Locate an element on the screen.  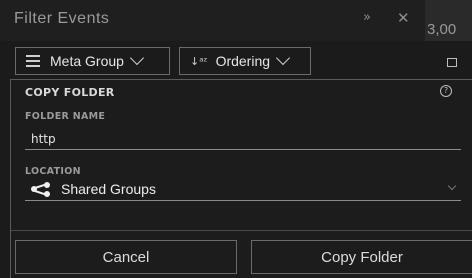
clipped-value: 3,00 is located at coordinates (442, 29).